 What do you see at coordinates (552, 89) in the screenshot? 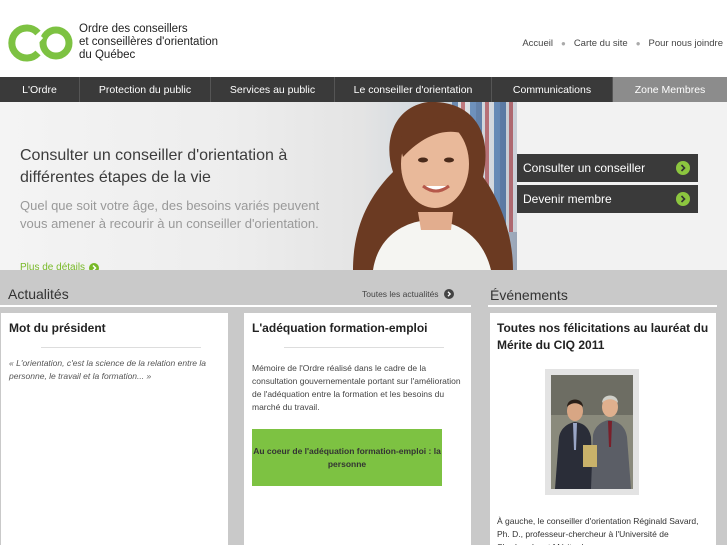
I see `nav-item-communications: Communications` at bounding box center [552, 89].